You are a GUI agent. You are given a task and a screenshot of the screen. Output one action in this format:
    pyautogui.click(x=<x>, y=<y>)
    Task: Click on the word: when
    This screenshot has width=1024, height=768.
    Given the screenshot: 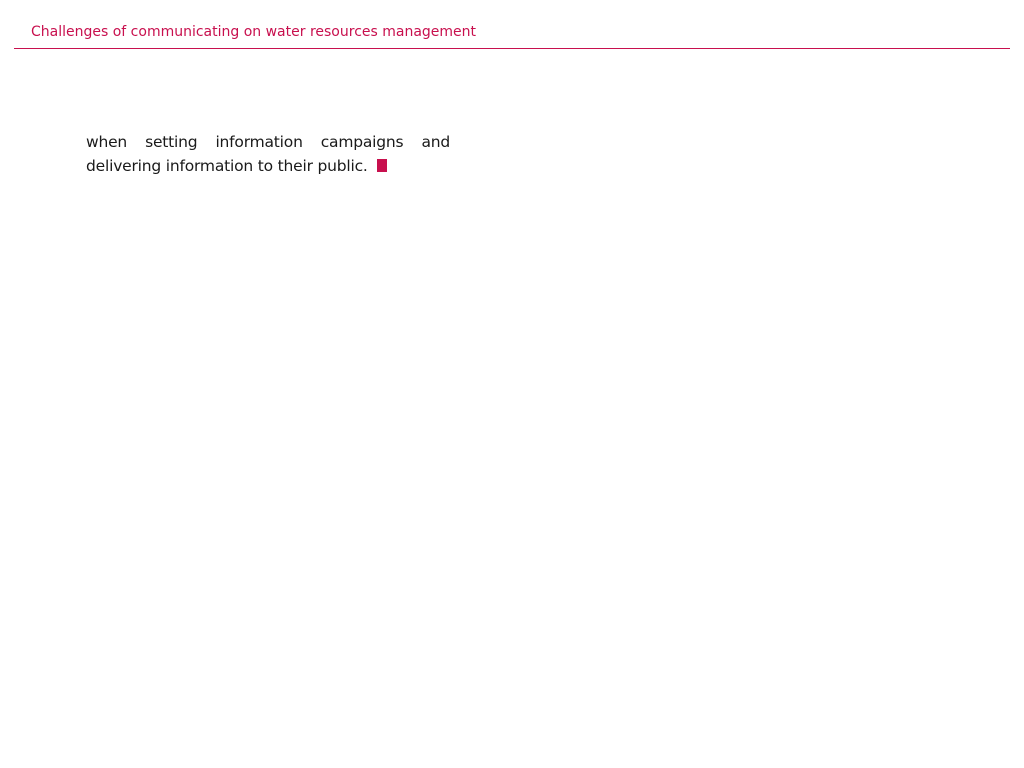 What is the action you would take?
    pyautogui.click(x=107, y=142)
    